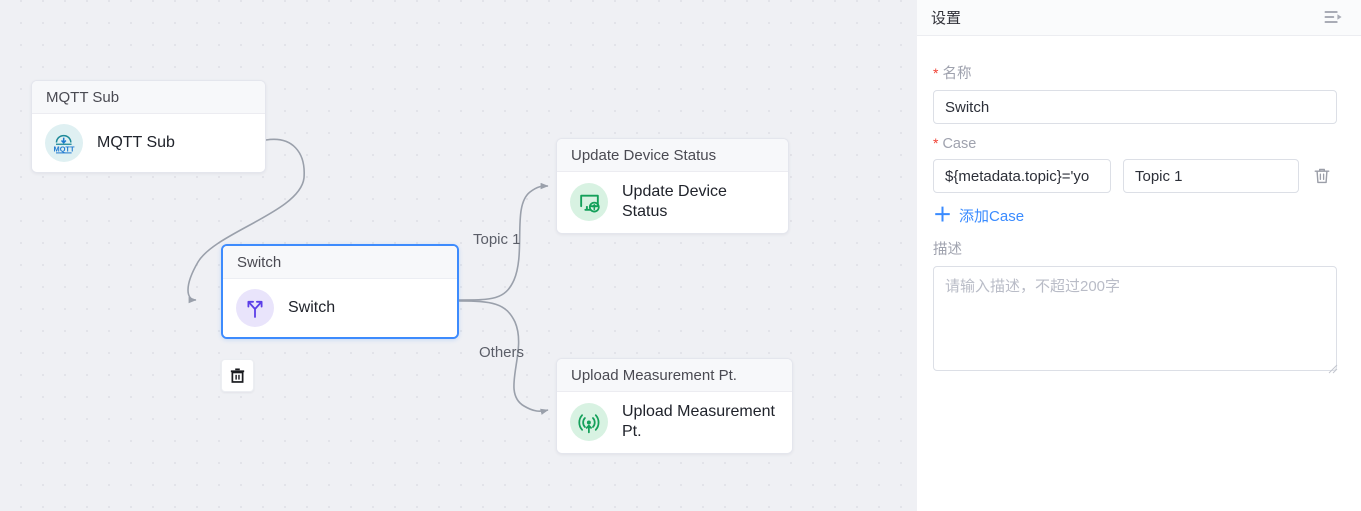 The image size is (1361, 511). What do you see at coordinates (340, 308) in the screenshot?
I see `node-body-switch: Switch` at bounding box center [340, 308].